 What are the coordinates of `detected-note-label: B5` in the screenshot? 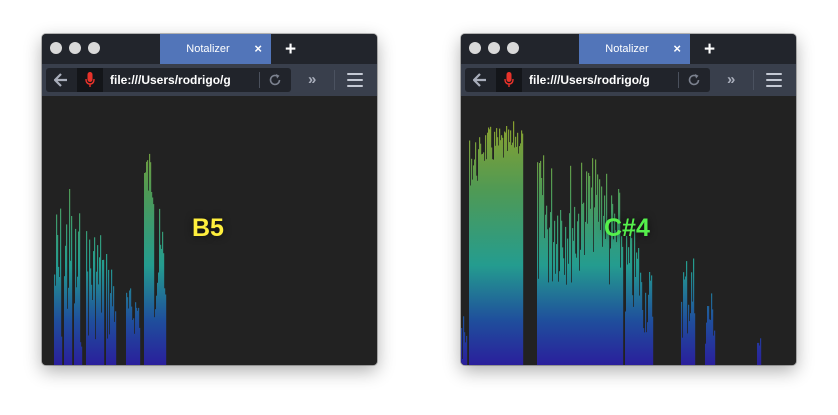 It's located at (208, 228).